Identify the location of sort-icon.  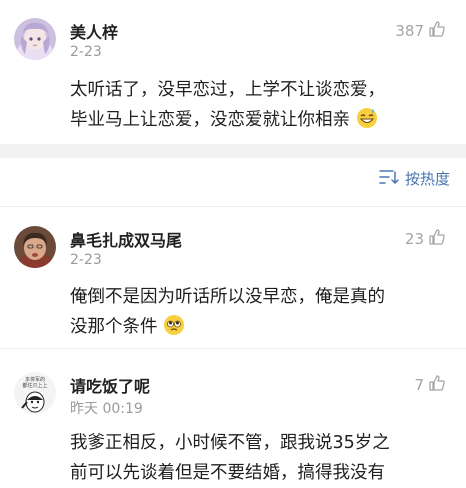
(389, 179).